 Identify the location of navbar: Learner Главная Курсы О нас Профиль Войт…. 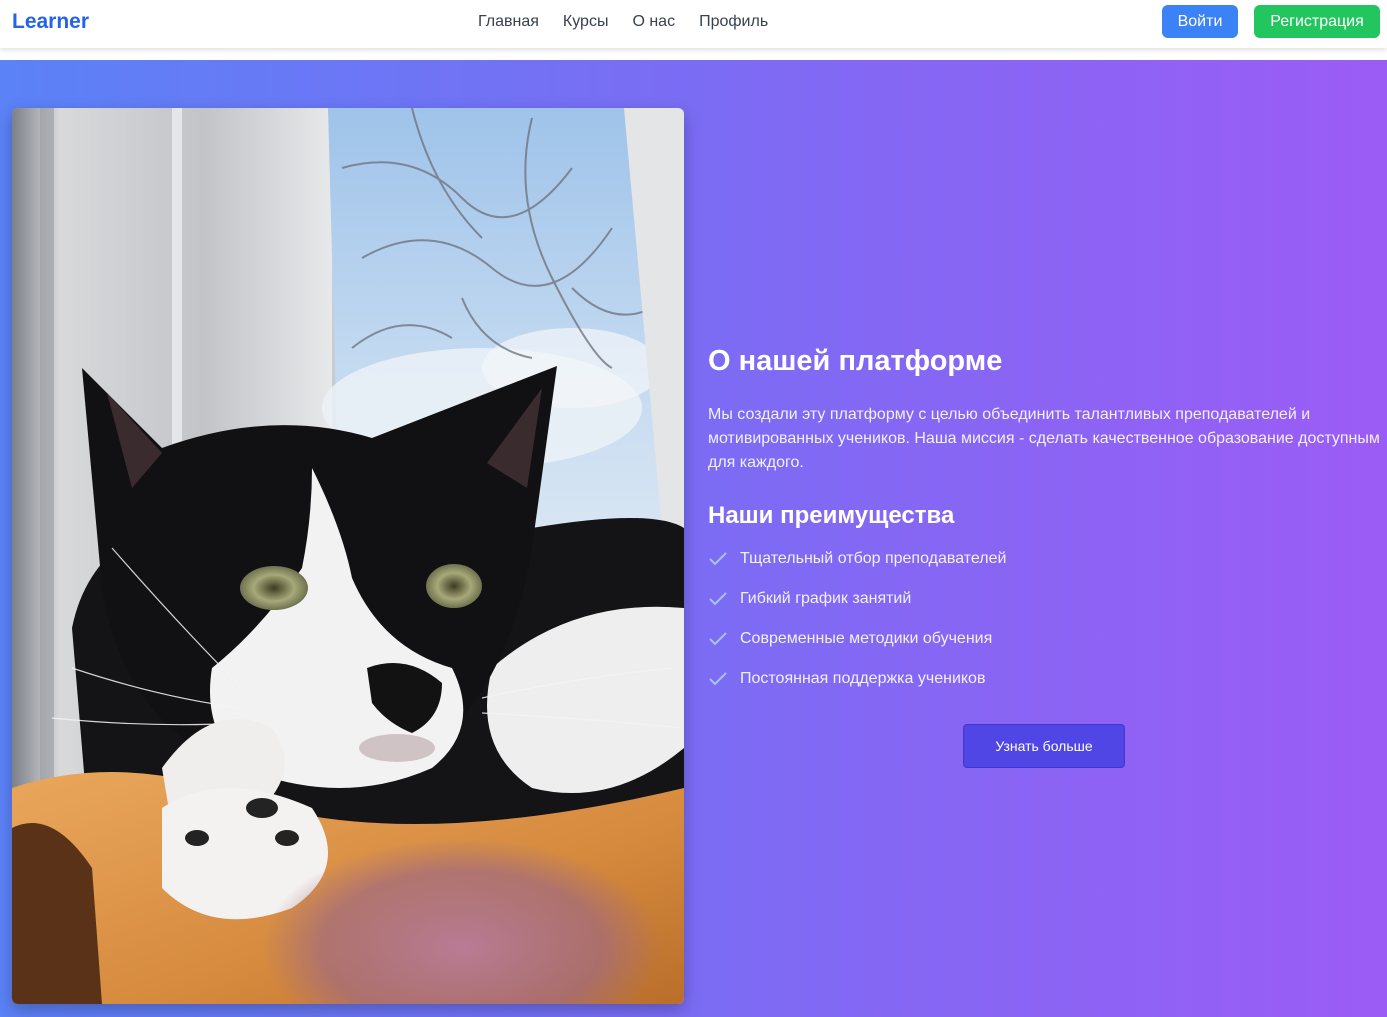
(693, 24).